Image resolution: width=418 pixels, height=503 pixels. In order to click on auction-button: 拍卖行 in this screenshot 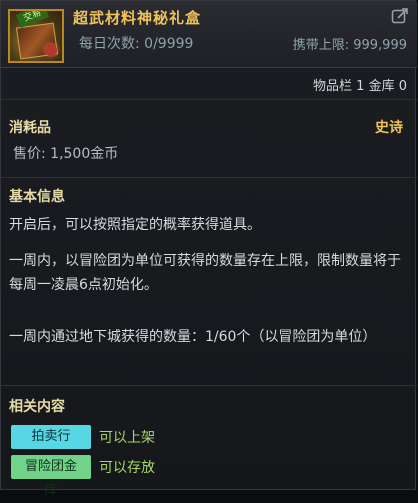, I will do `click(51, 437)`.